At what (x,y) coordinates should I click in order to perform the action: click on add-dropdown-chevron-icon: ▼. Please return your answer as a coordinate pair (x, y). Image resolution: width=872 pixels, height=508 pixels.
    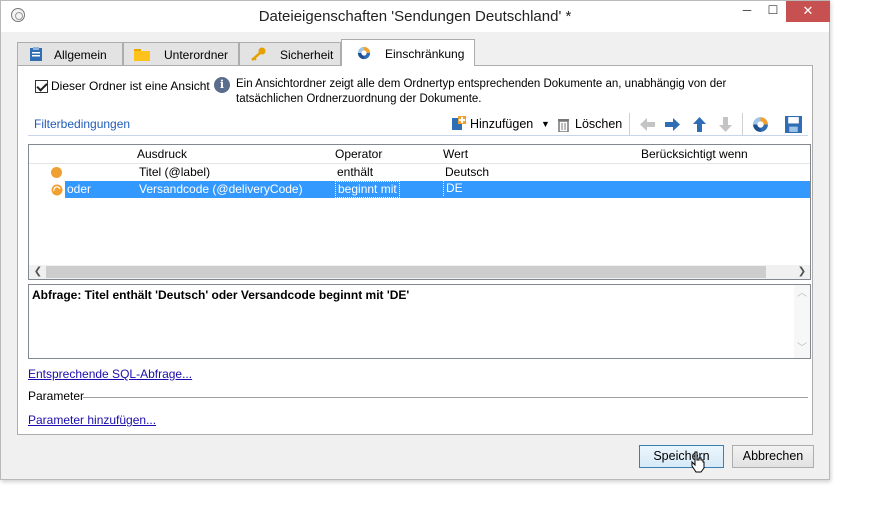
    Looking at the image, I should click on (545, 124).